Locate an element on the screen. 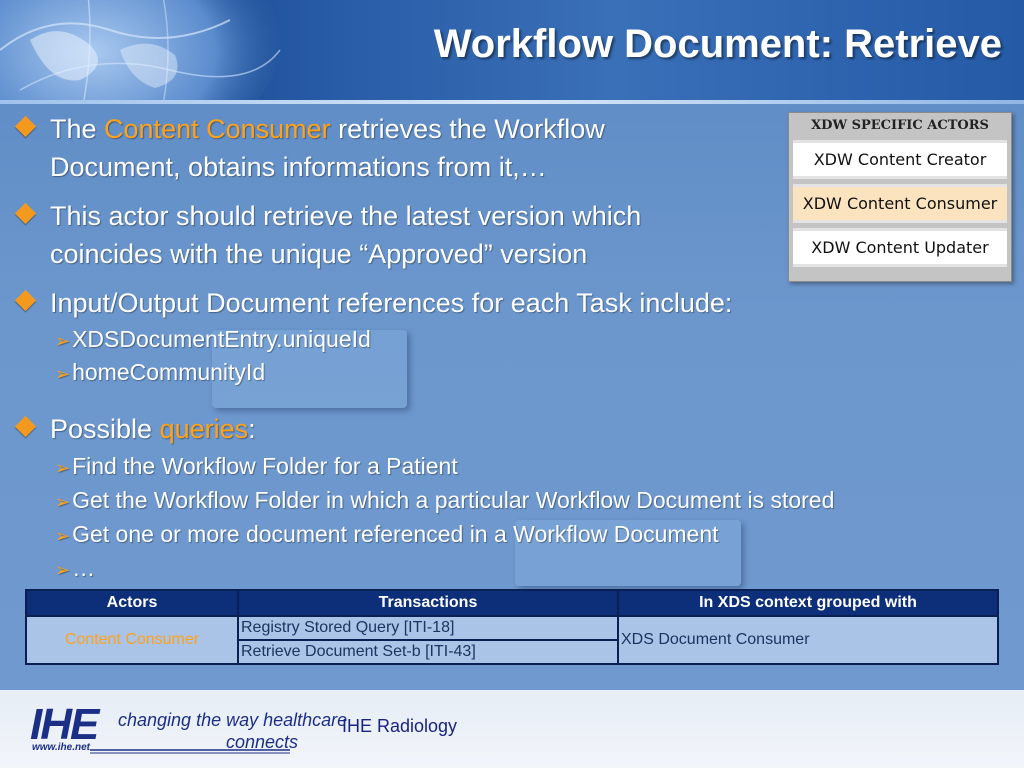  cell-grouped-with: XDS Document Consumer is located at coordinates (808, 640).